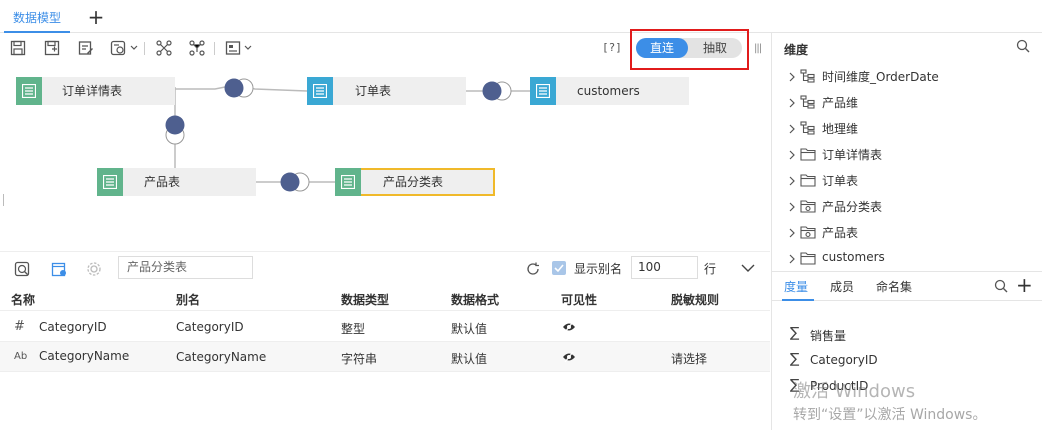 The height and width of the screenshot is (430, 1042). I want to click on dimension-label: 地理维, so click(840, 129).